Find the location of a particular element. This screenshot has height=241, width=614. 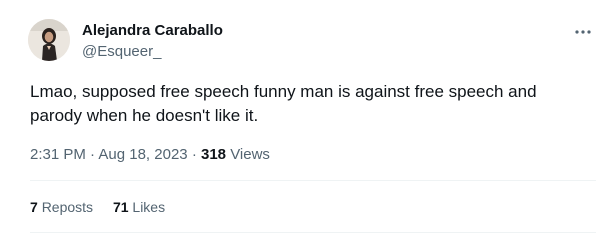

avatar is located at coordinates (49, 40).